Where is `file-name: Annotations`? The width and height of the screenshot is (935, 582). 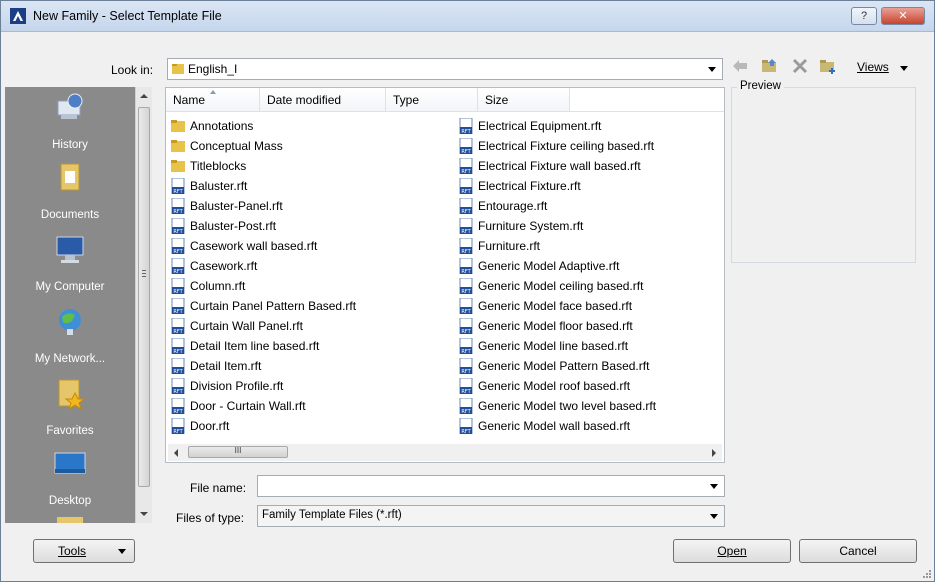
file-name: Annotations is located at coordinates (222, 126).